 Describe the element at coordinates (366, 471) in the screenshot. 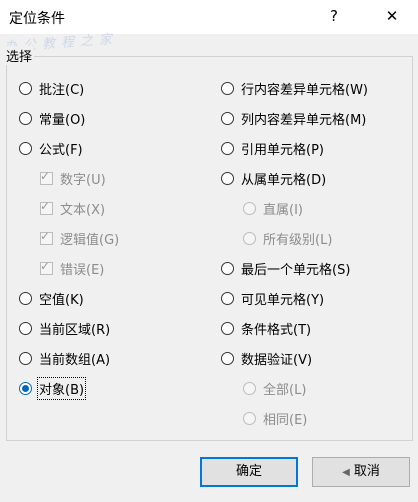

I see `cancel-button-label: 取消` at that location.